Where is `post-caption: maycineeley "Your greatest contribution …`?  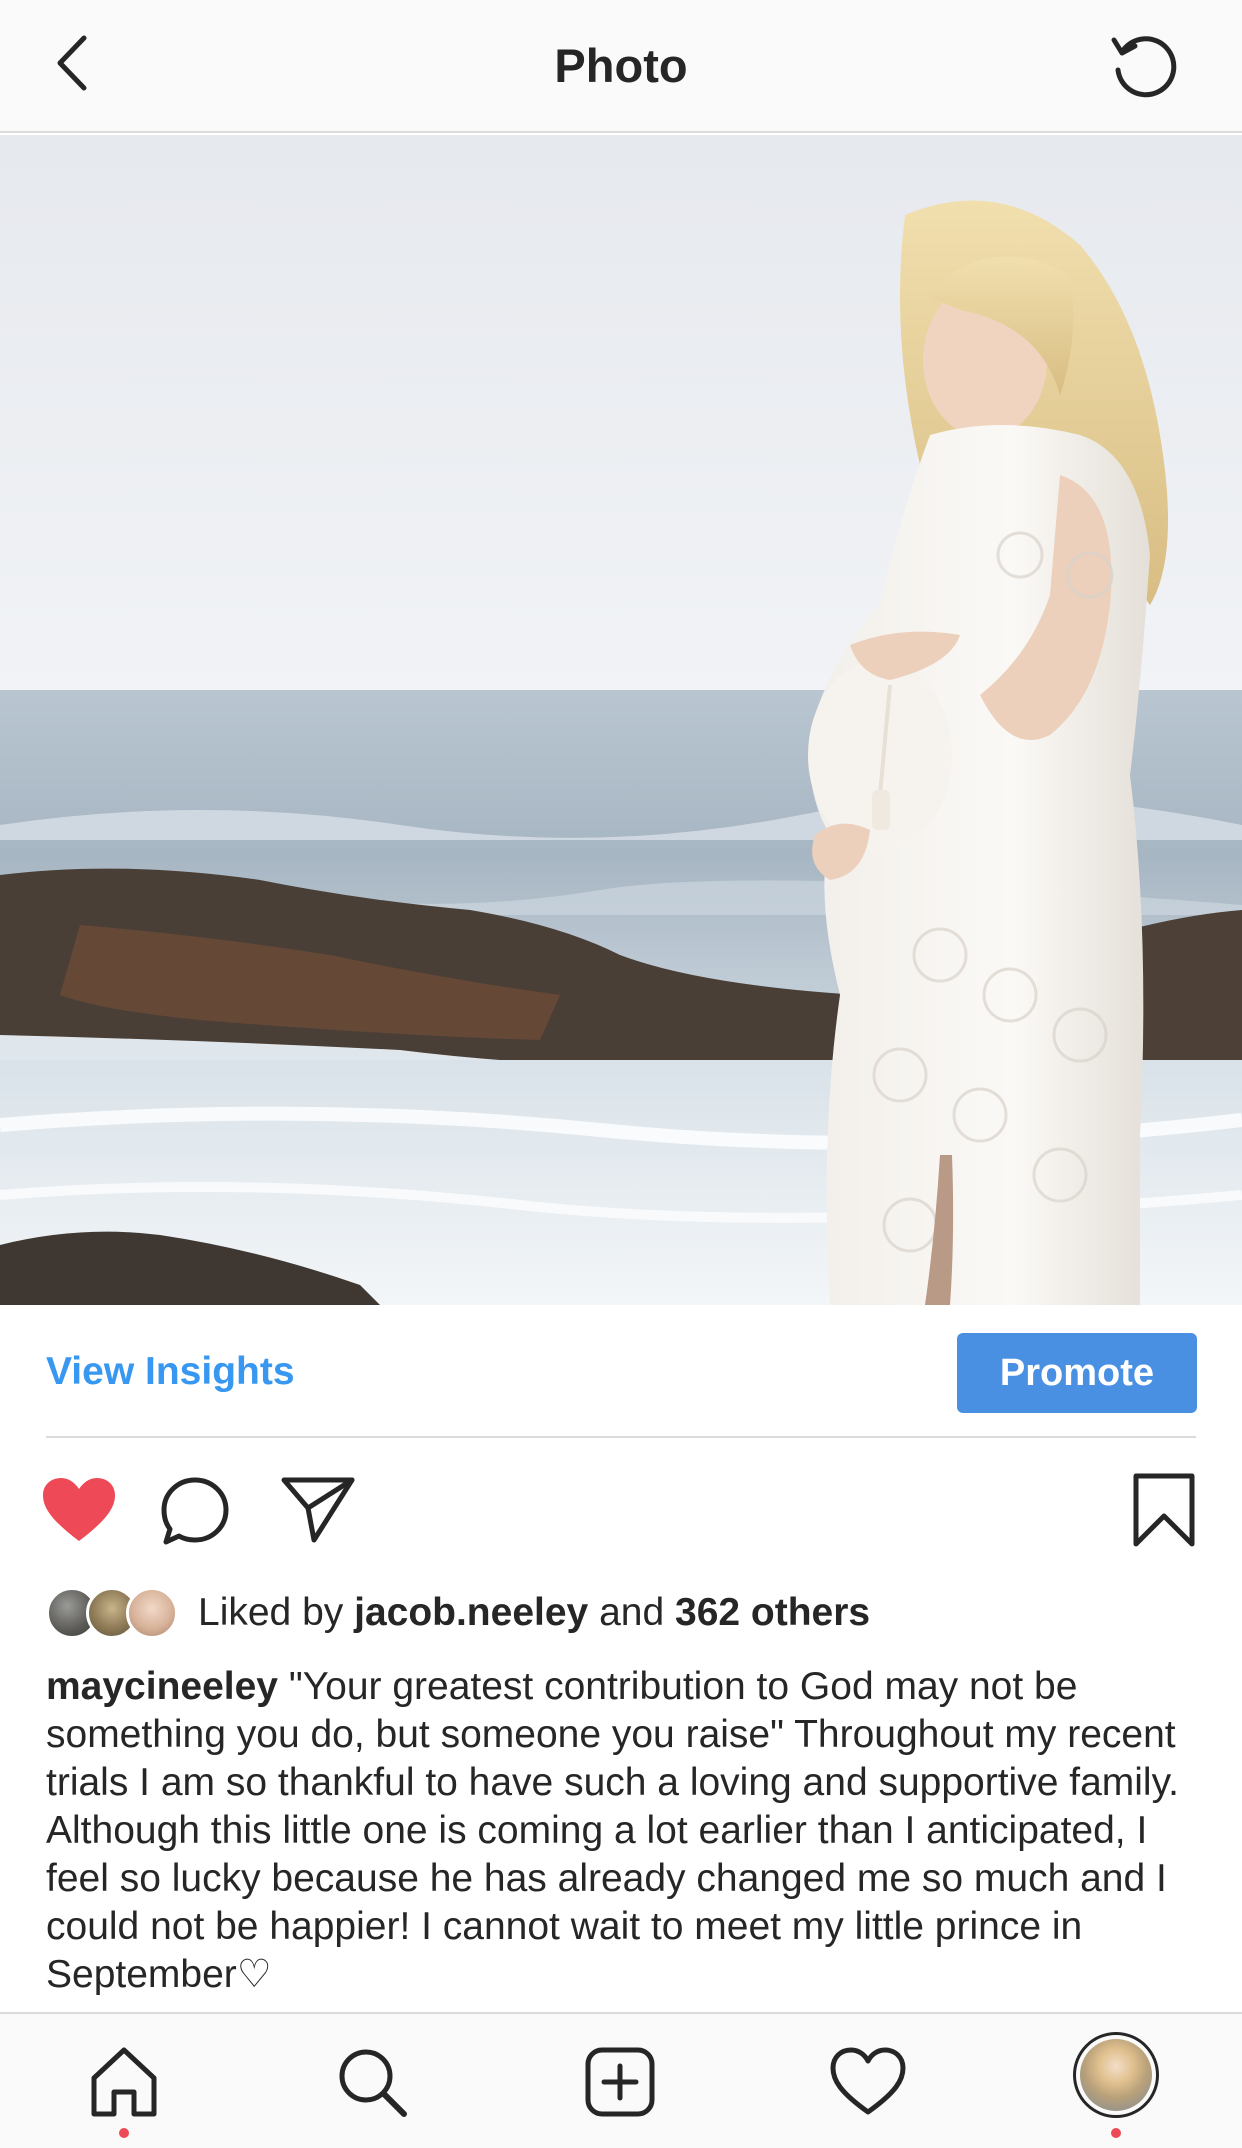
post-caption: maycineeley "Your greatest contribution … is located at coordinates (621, 1831).